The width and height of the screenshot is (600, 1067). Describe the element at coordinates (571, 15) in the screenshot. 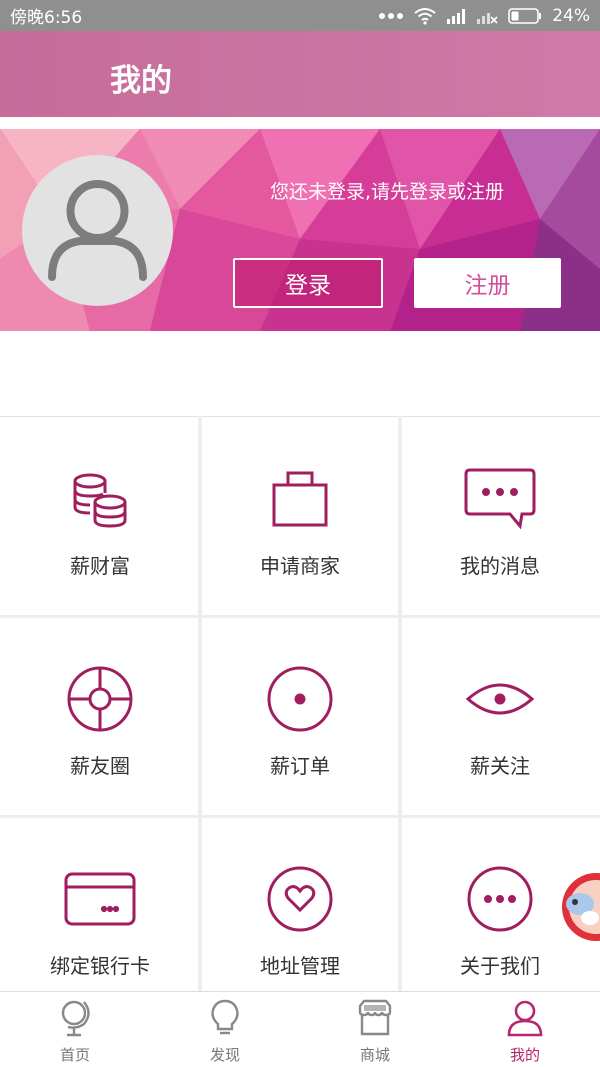

I see `battery-percent: 24%` at that location.